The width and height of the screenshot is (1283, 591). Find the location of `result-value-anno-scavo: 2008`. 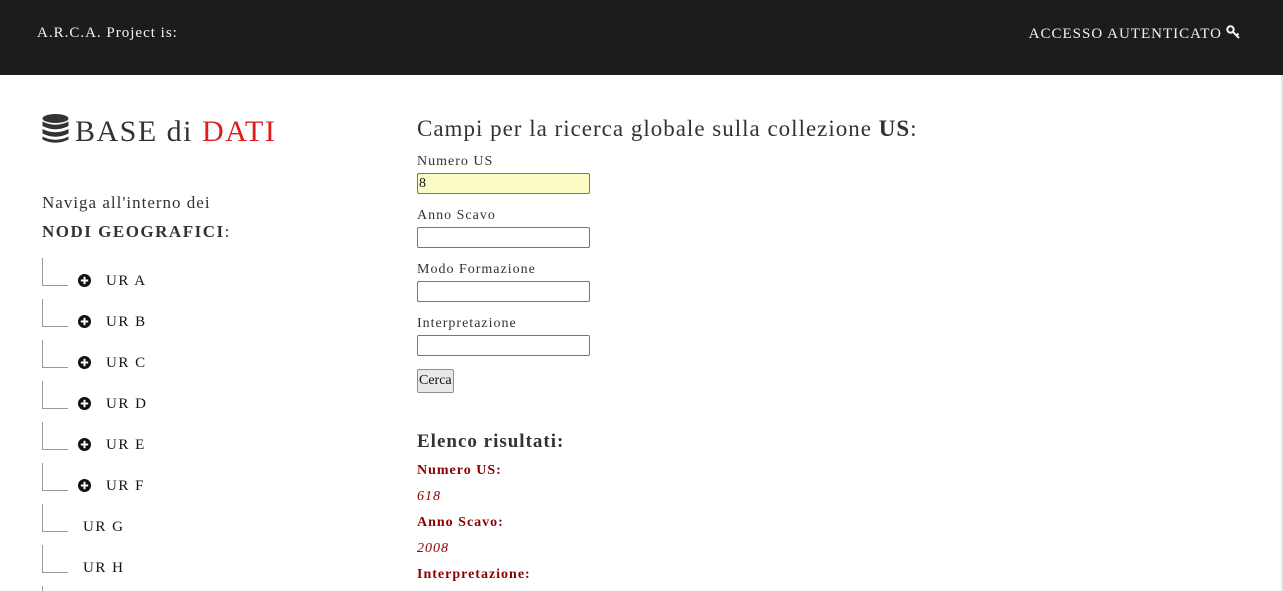

result-value-anno-scavo: 2008 is located at coordinates (433, 548).